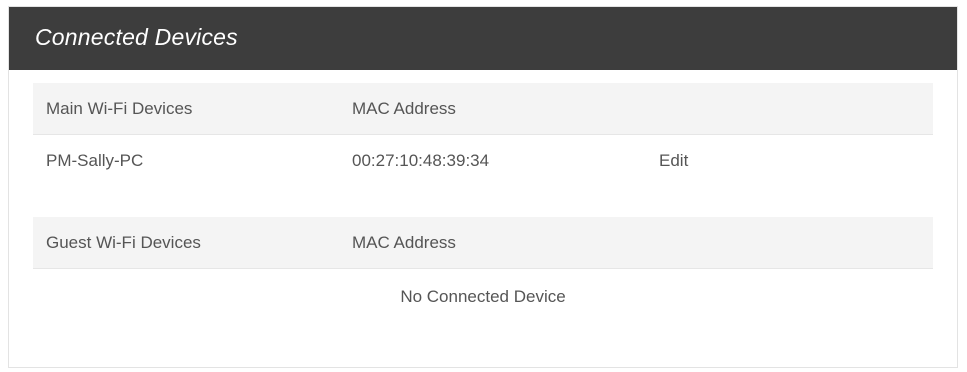 The width and height of the screenshot is (967, 372). I want to click on panel-title: Connected Devices, so click(136, 37).